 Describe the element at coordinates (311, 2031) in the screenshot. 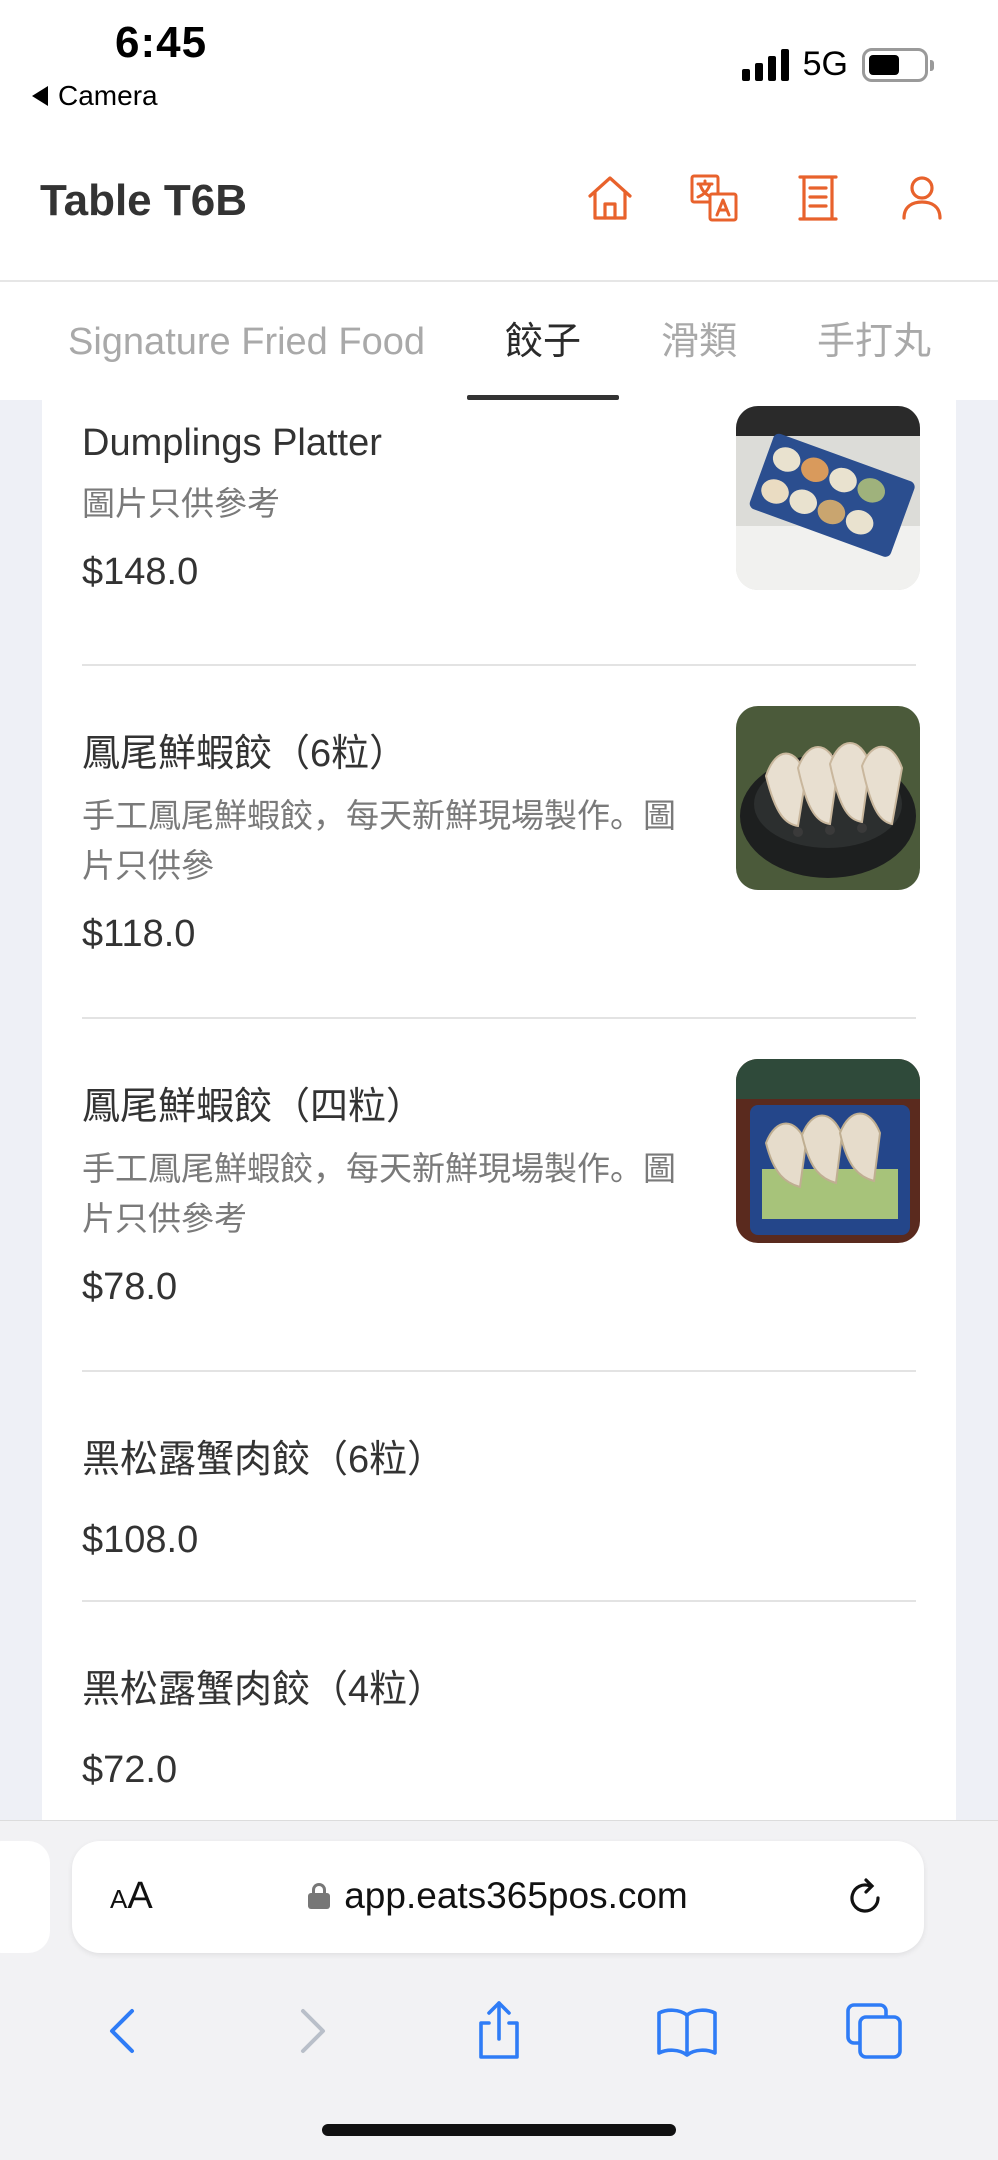

I see `forward-icon` at that location.